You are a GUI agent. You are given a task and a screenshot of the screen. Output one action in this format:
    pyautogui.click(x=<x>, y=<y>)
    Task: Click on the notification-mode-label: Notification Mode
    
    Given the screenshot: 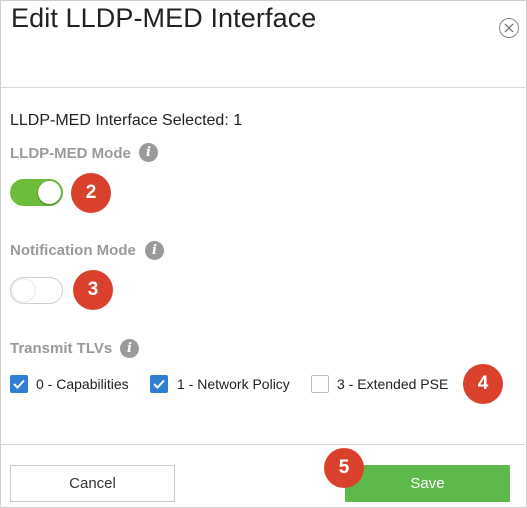 What is the action you would take?
    pyautogui.click(x=73, y=250)
    